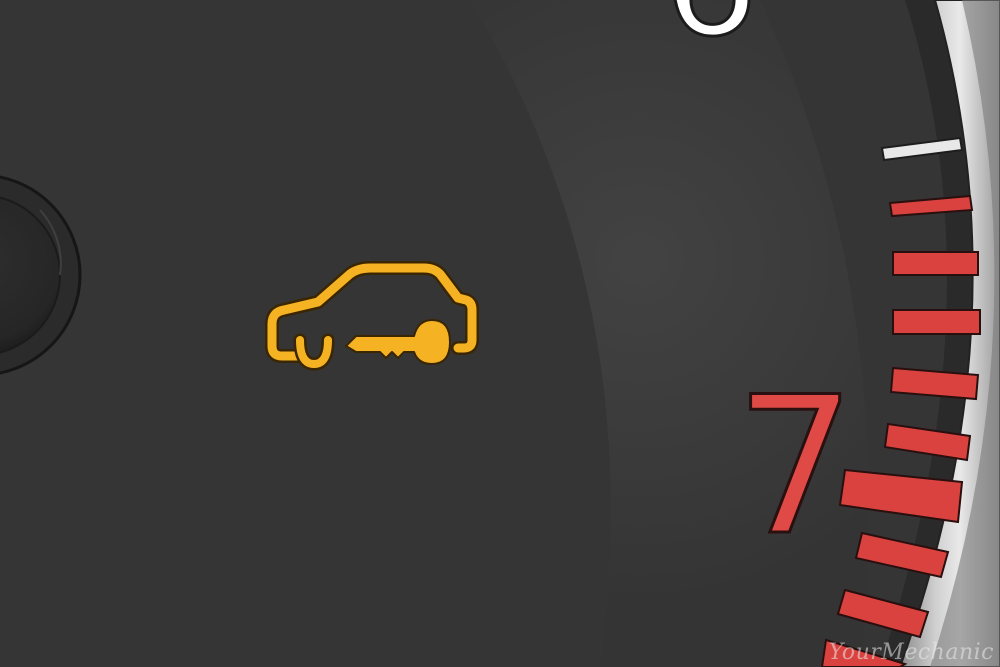 The width and height of the screenshot is (1000, 667). Describe the element at coordinates (710, 30) in the screenshot. I see `tach-numeral-6: 6` at that location.